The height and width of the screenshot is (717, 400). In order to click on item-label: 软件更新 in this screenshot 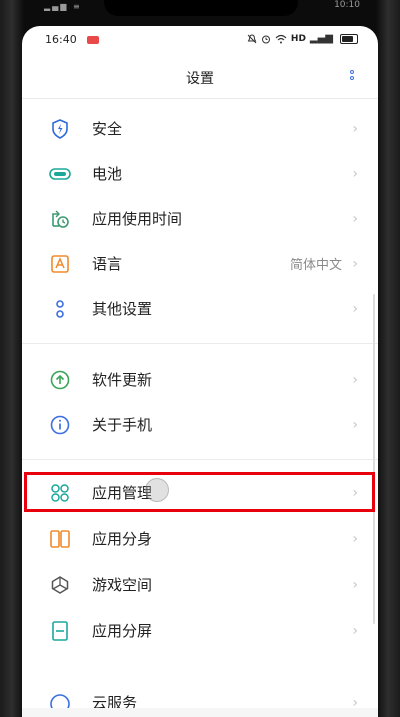, I will do `click(122, 380)`.